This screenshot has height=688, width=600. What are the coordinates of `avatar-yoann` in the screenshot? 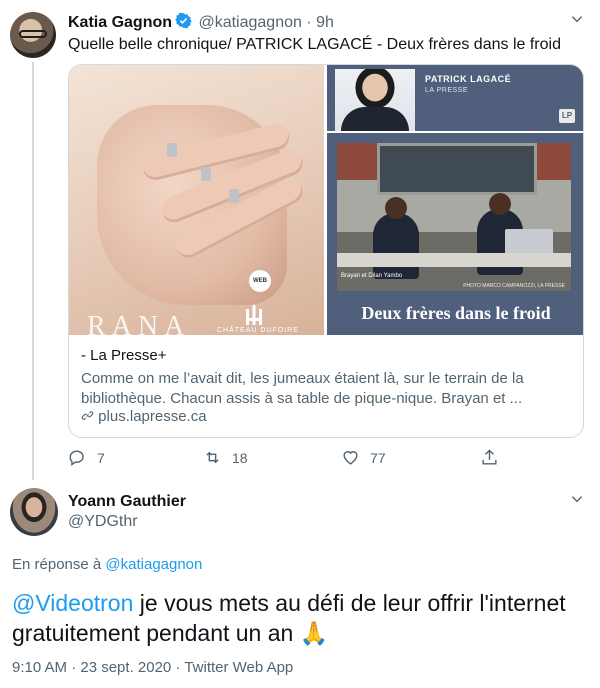 It's located at (34, 512).